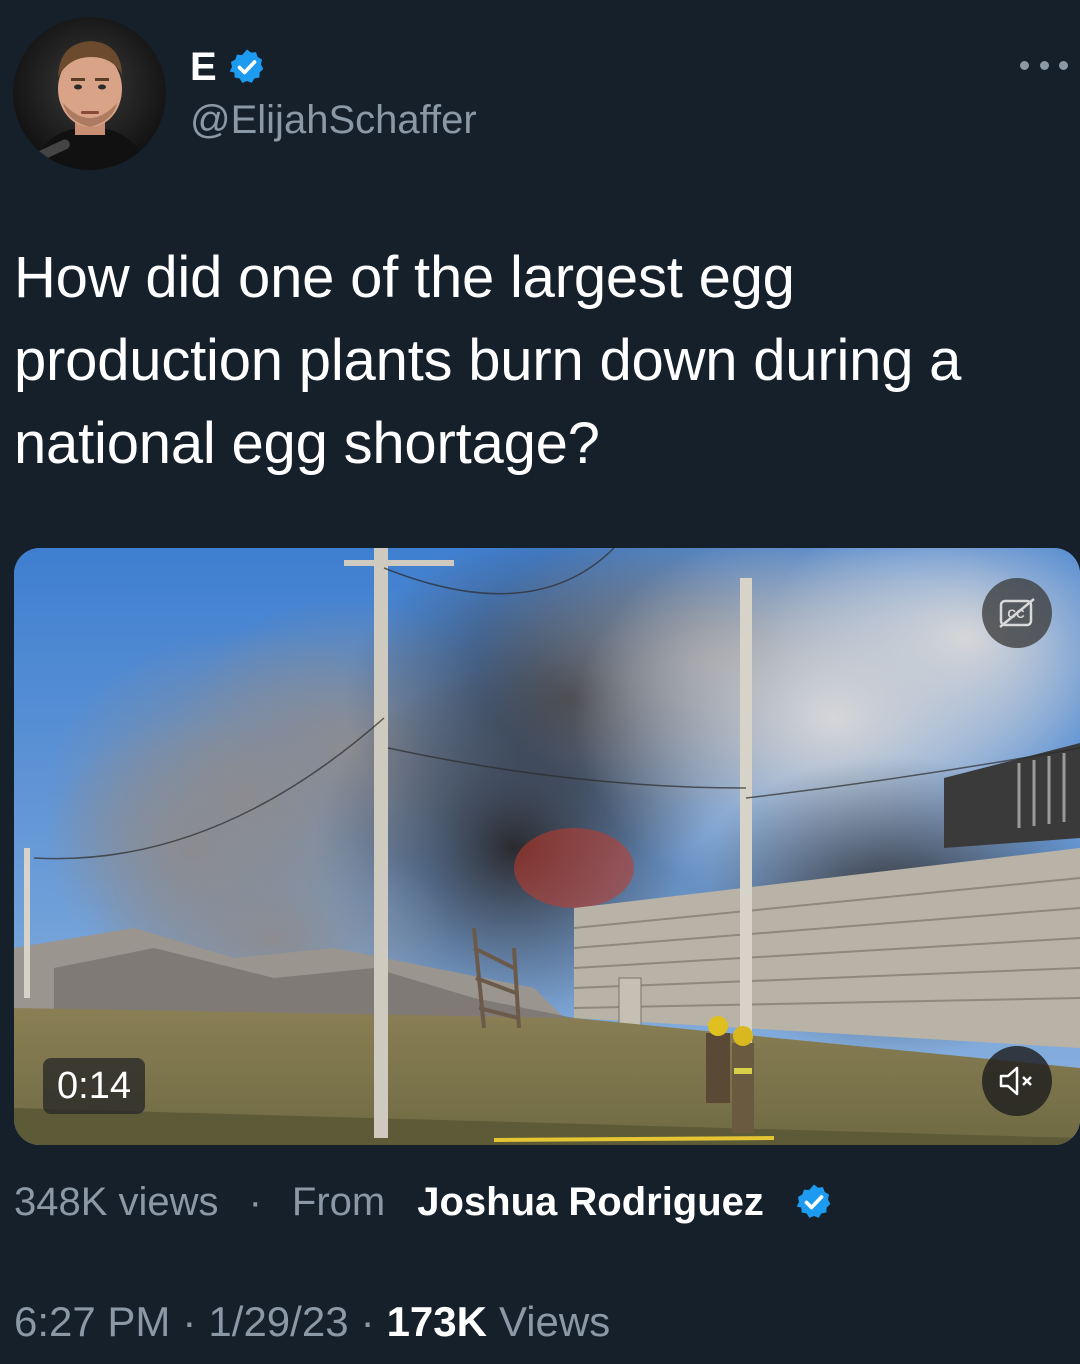  I want to click on views-label: Views, so click(554, 1321).